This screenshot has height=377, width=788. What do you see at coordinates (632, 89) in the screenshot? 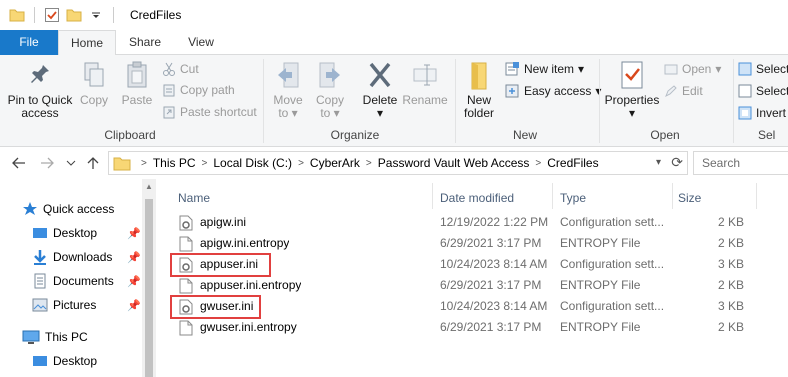
I see `properties-button: Properties ▾` at bounding box center [632, 89].